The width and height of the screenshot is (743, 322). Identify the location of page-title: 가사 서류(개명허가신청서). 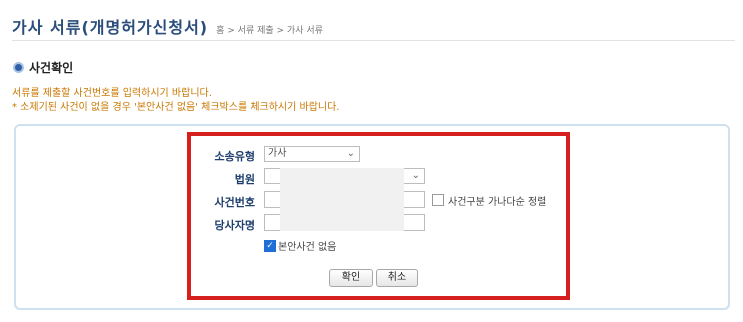
(110, 27).